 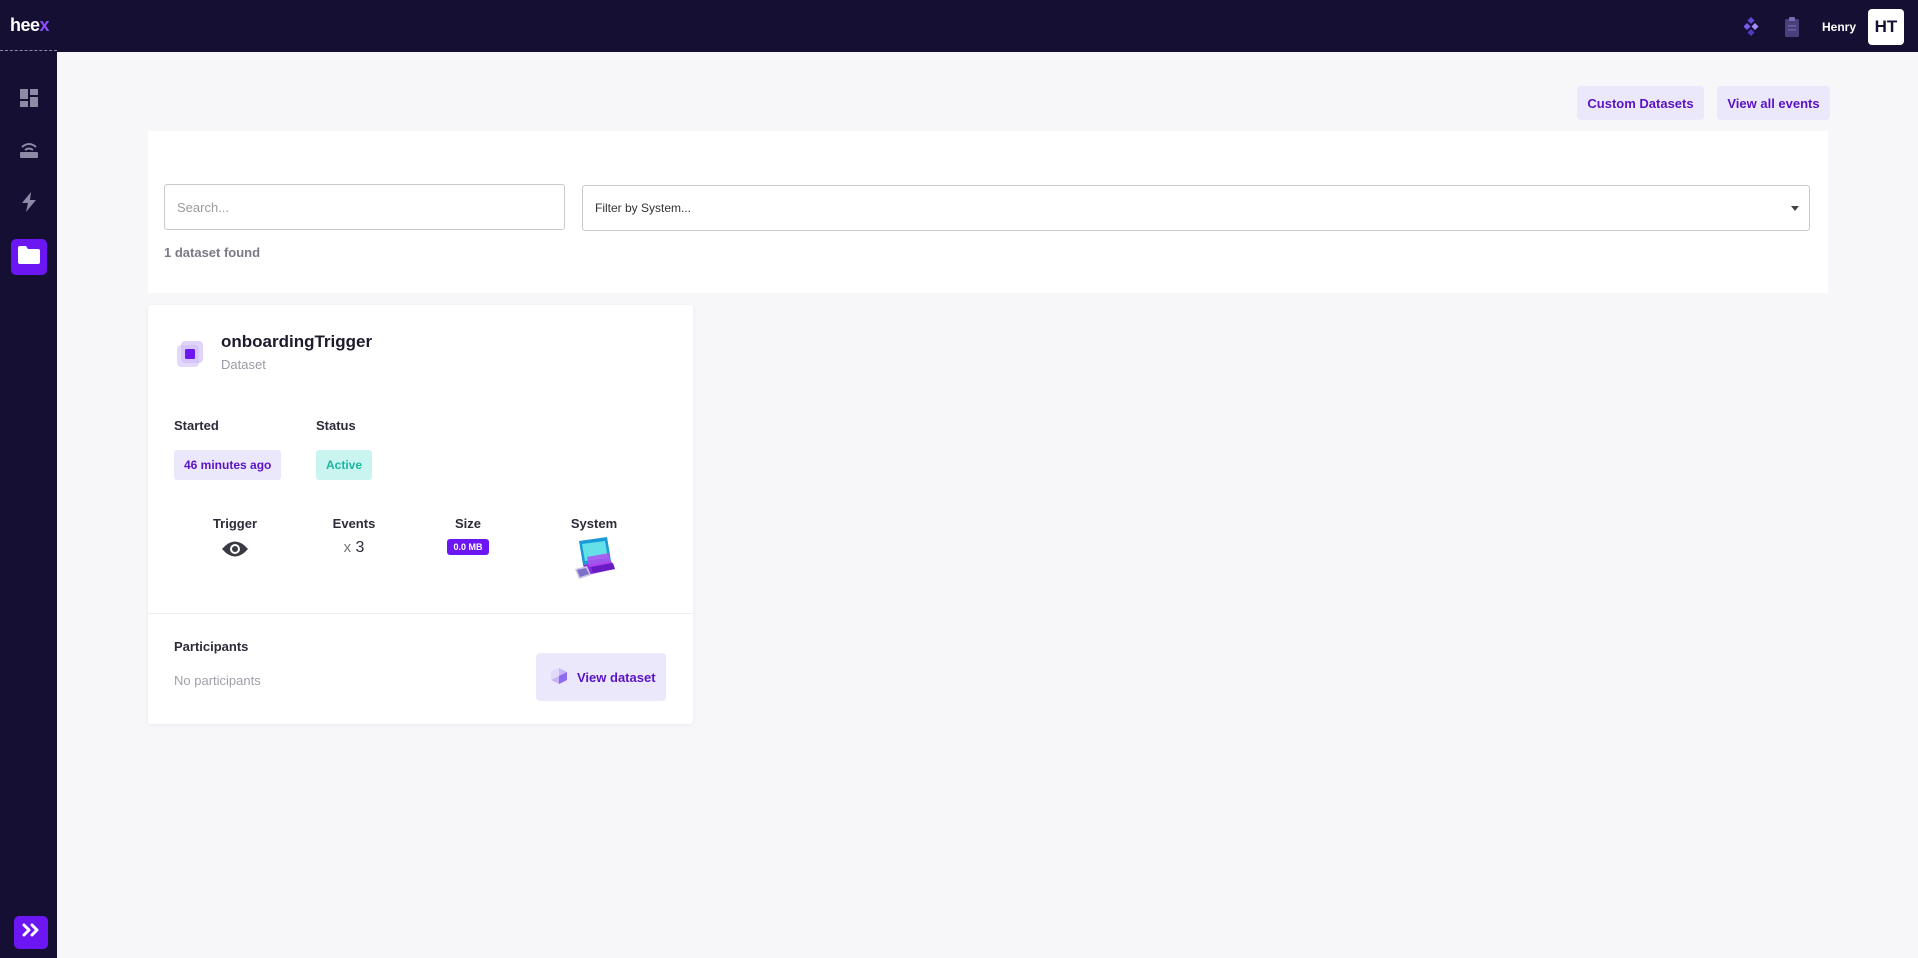 I want to click on sidebar-item-dashboard, so click(x=29, y=100).